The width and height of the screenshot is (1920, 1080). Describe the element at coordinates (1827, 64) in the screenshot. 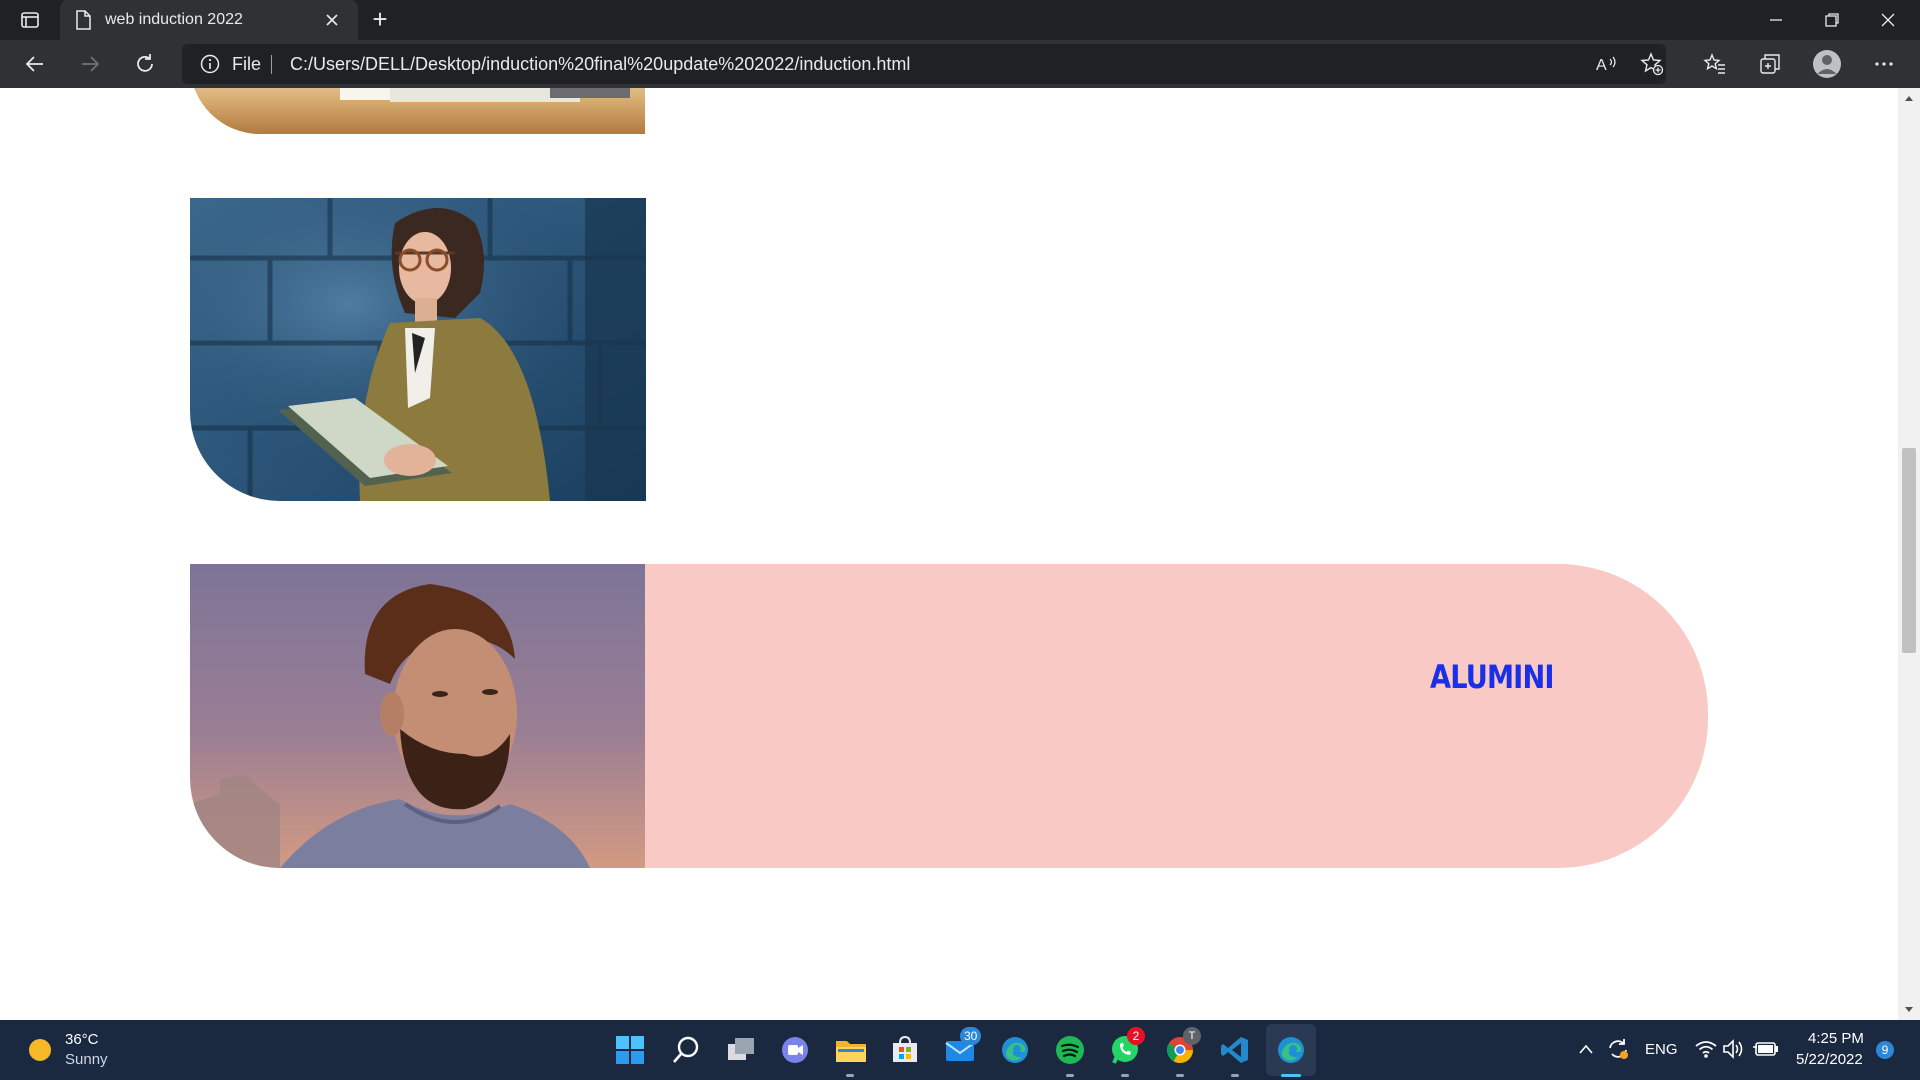

I see `profile-avatar-icon` at that location.